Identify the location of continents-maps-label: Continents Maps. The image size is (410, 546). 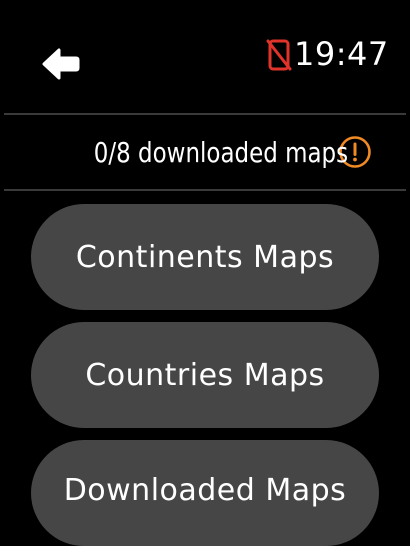
(205, 257).